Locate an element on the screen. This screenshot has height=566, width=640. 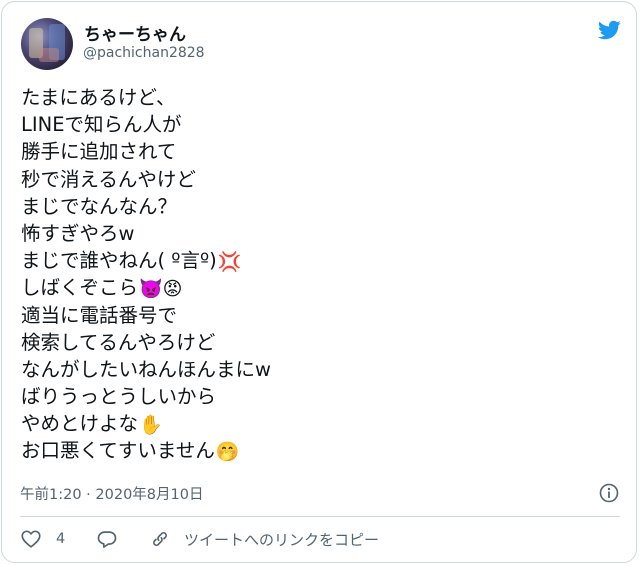
tweet-line: LINEで知らん人が is located at coordinates (321, 124).